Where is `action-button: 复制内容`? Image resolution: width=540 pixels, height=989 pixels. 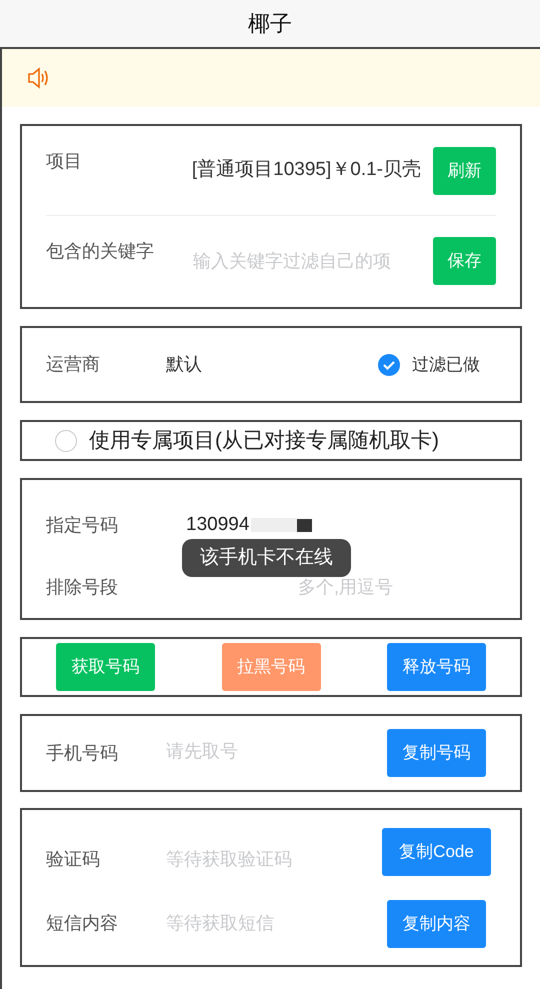
action-button: 复制内容 is located at coordinates (436, 924).